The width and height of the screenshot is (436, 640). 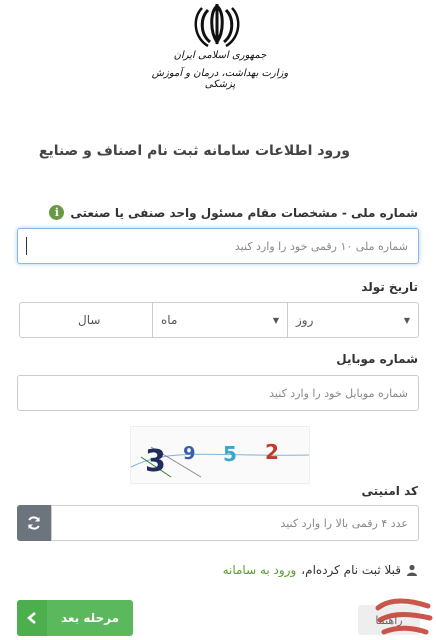 I want to click on site-watermark-logo, so click(x=404, y=616).